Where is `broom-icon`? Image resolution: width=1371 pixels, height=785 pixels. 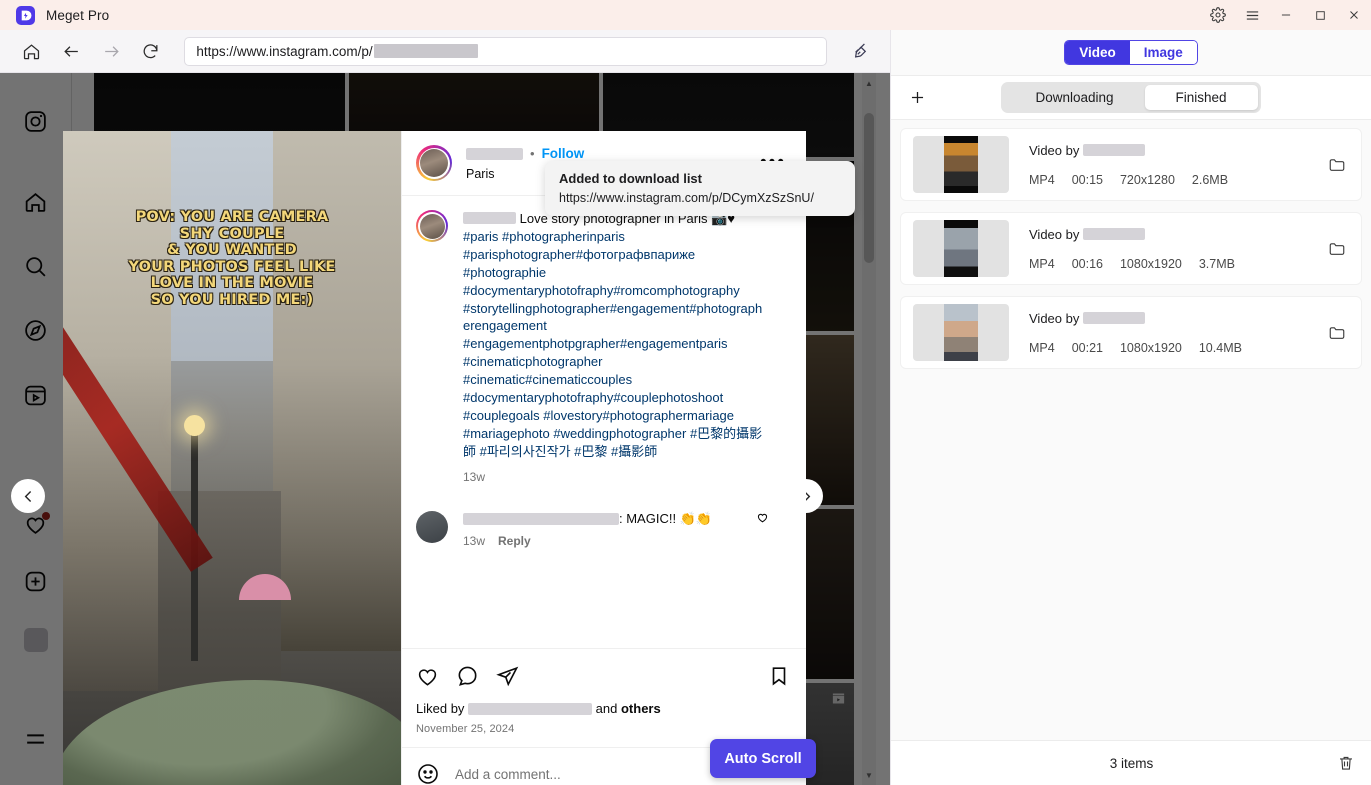
broom-icon is located at coordinates (858, 51).